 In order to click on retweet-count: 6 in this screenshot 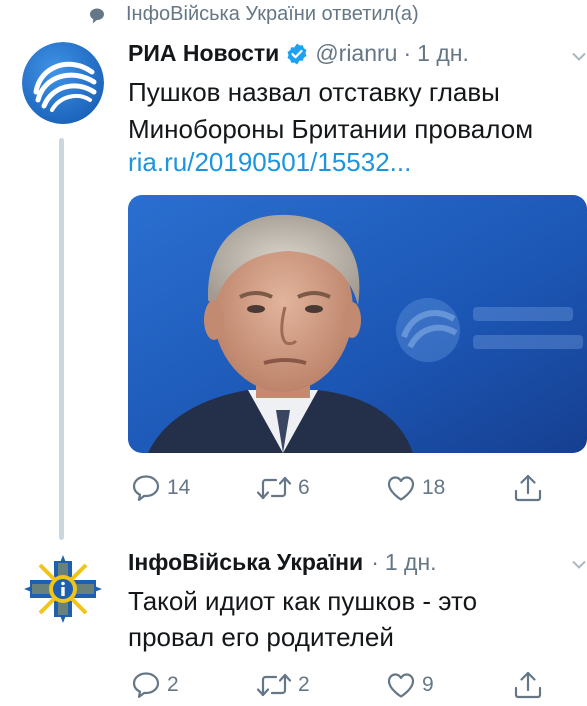, I will do `click(304, 487)`.